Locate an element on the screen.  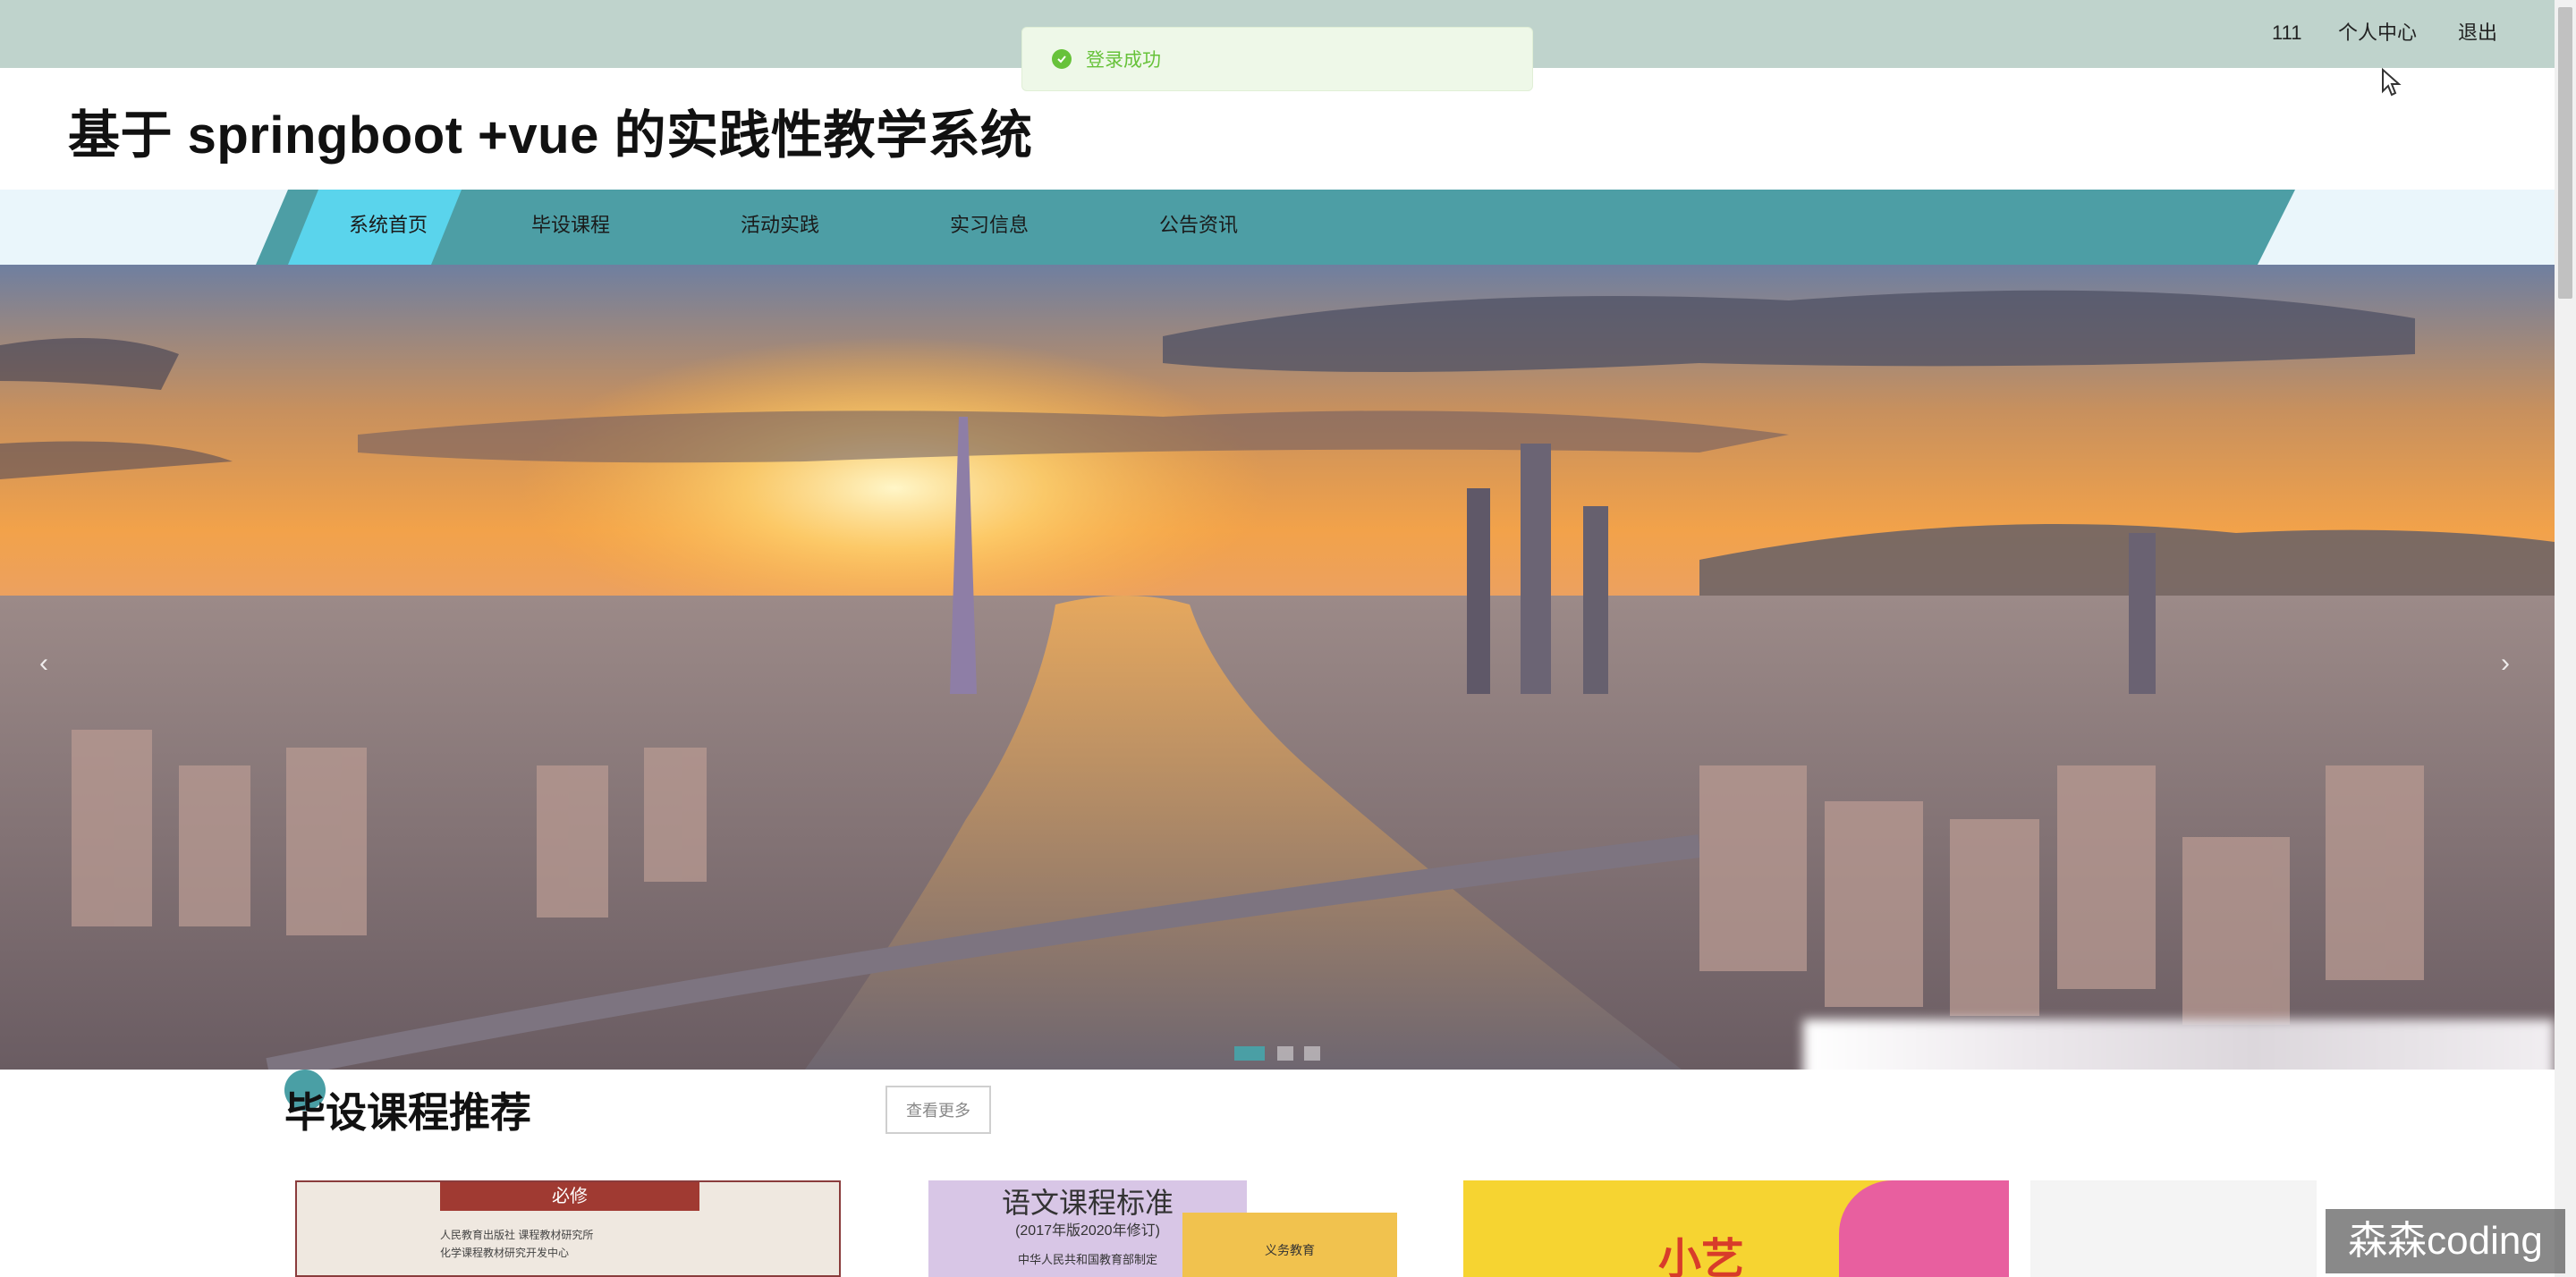
watermark: 森森coding is located at coordinates (2445, 1241).